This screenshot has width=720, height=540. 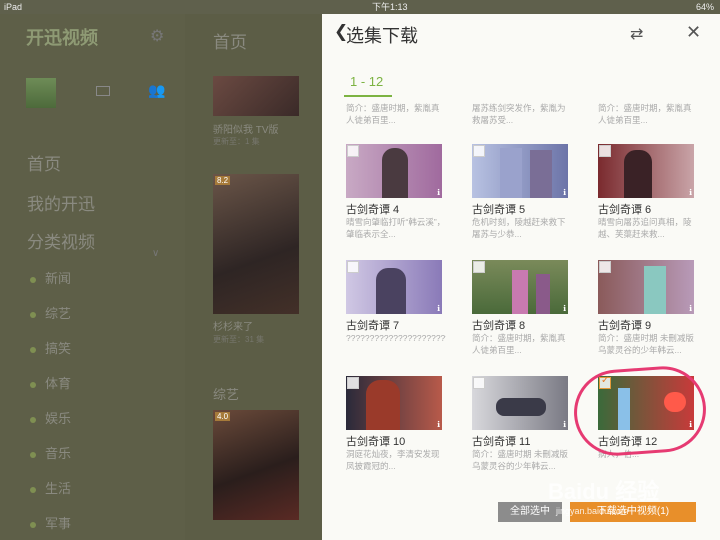 I want to click on tab-episode-range: 1 - 12, so click(x=366, y=81).